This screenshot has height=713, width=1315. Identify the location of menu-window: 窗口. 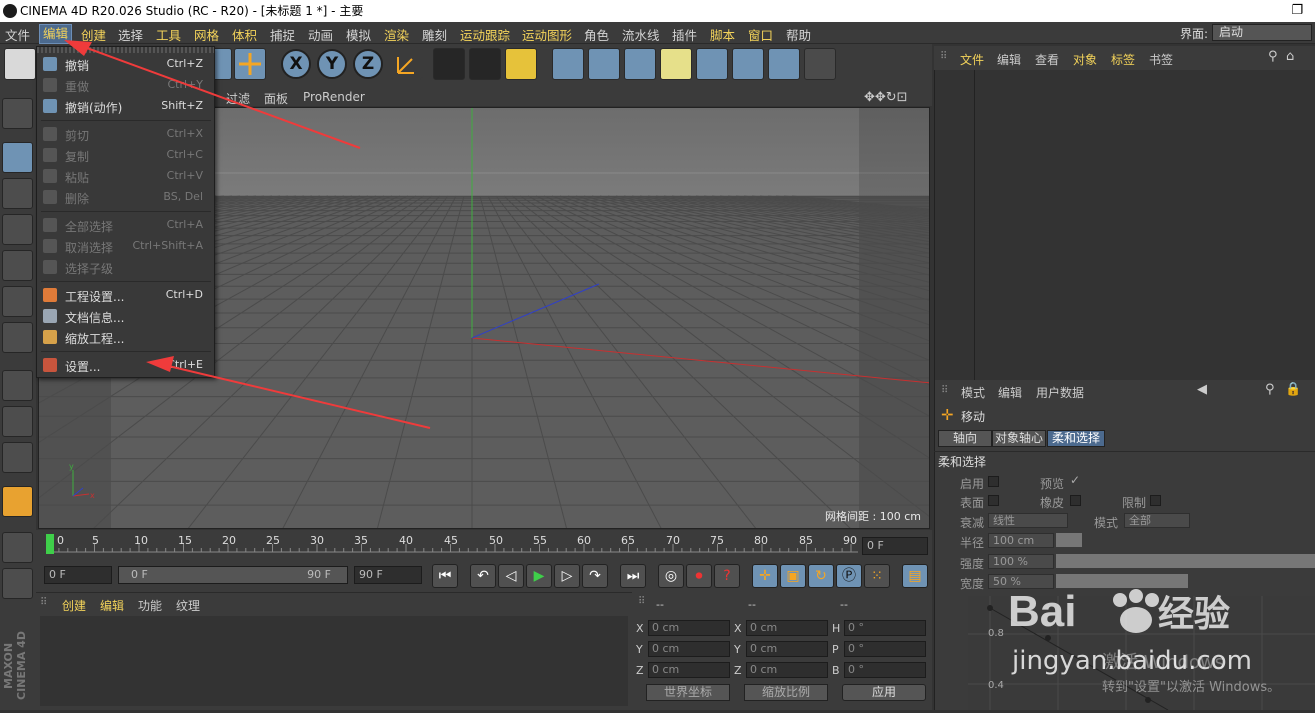
(760, 34).